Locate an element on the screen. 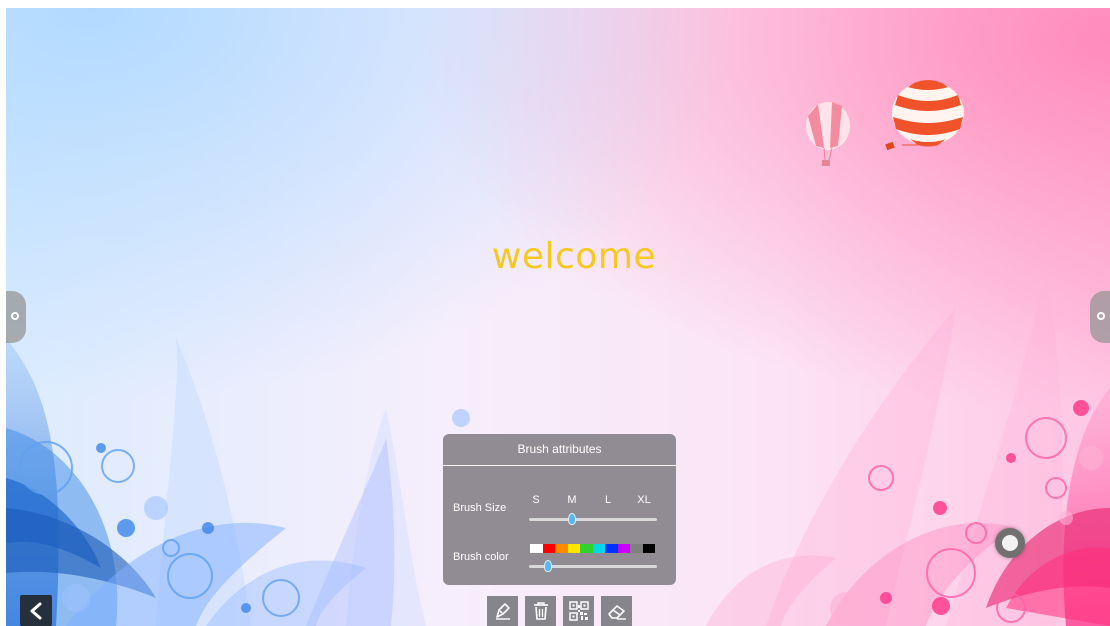  brush-color-label: Brush color is located at coordinates (481, 557).